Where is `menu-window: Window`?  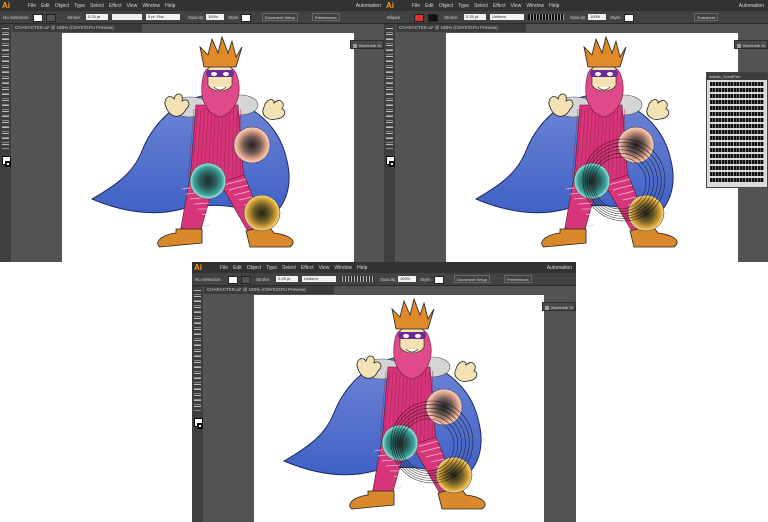
menu-window: Window is located at coordinates (343, 268).